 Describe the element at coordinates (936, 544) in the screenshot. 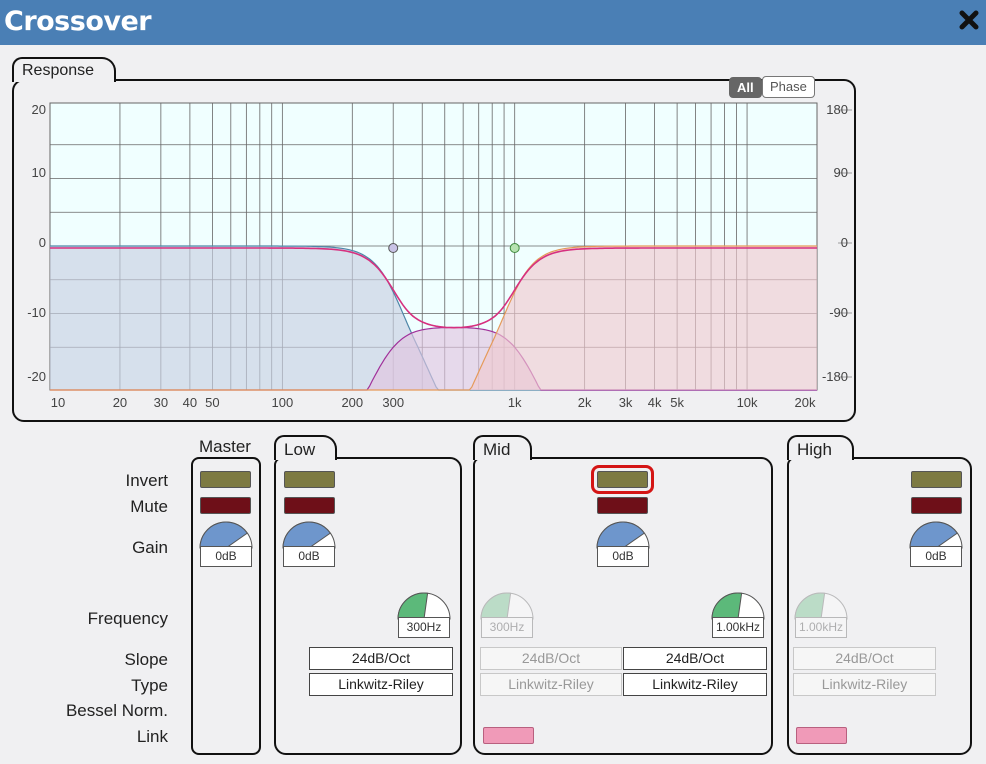

I see `high-gain-knob: 0dB` at that location.